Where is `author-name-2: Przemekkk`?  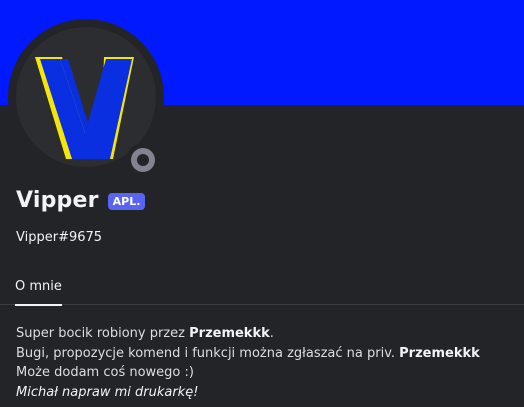 author-name-2: Przemekkk is located at coordinates (439, 353).